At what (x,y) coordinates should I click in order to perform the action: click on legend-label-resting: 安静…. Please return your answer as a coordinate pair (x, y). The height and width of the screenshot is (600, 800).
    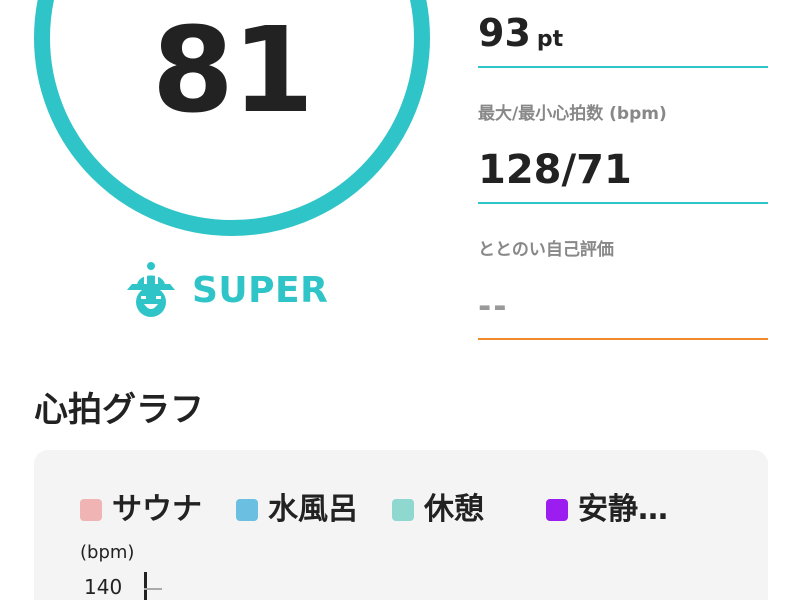
    Looking at the image, I should click on (623, 509).